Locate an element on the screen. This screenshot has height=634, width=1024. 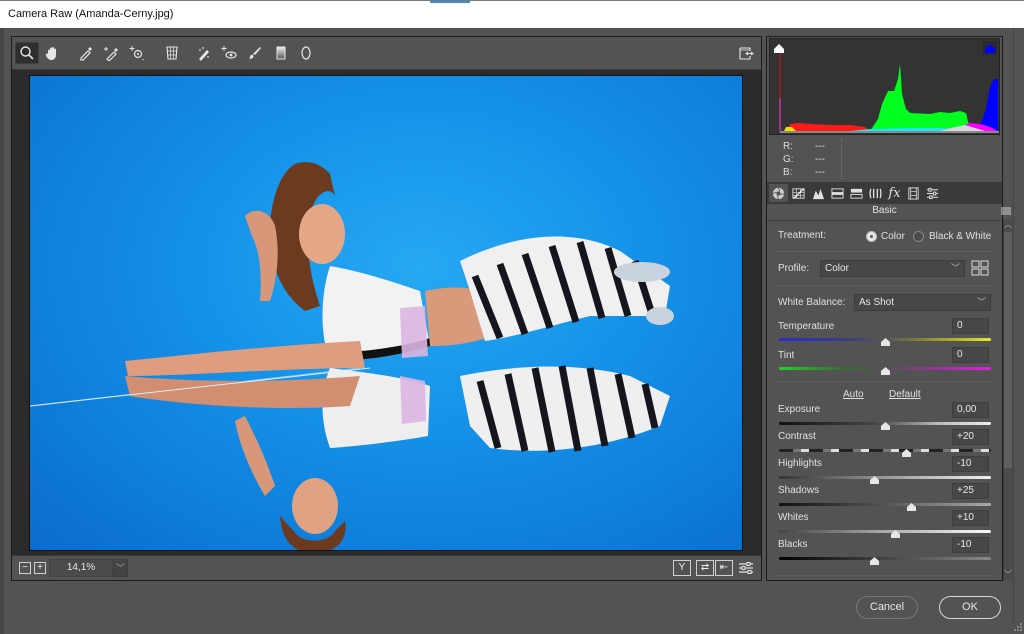
profile-select: Color ﹀ is located at coordinates (892, 268).